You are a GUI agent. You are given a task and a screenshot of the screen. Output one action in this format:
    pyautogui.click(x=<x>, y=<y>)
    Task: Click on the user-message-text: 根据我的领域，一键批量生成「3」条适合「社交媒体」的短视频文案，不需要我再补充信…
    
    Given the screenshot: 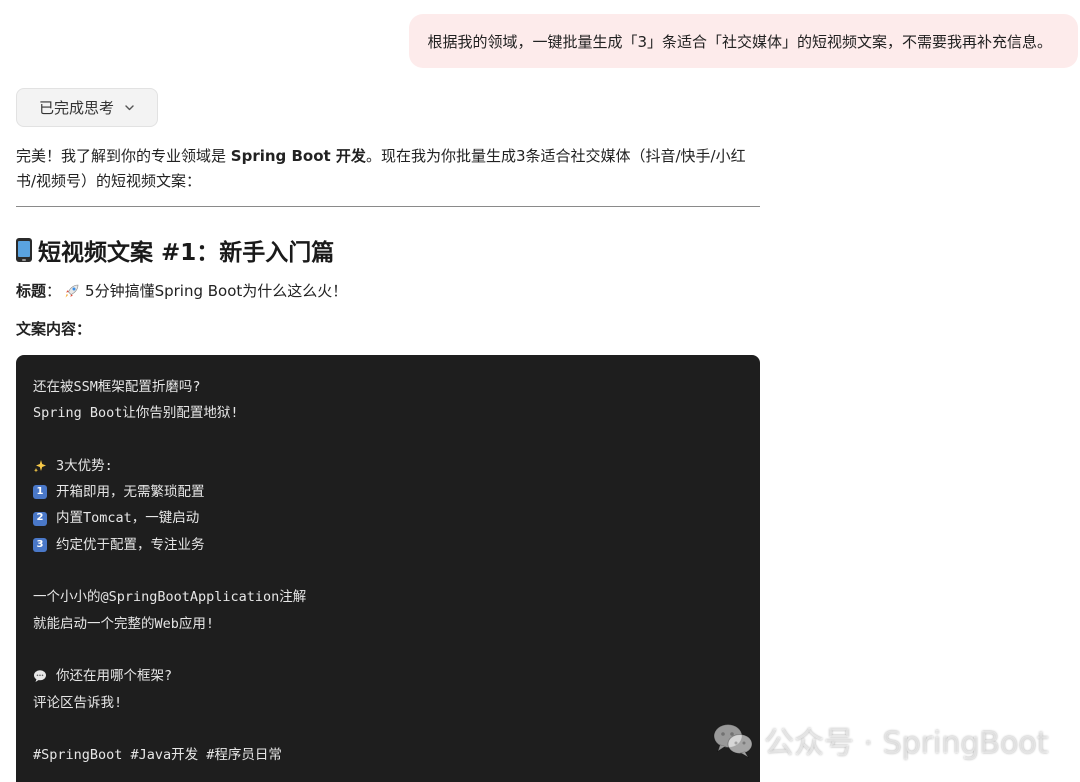 What is the action you would take?
    pyautogui.click(x=739, y=41)
    